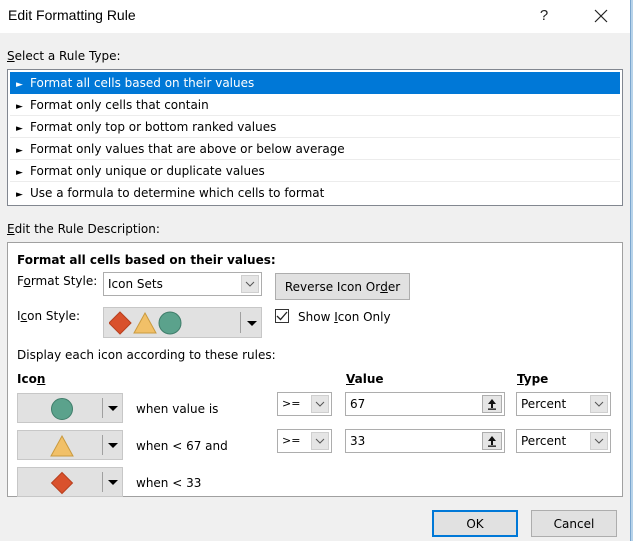  What do you see at coordinates (316, 16) in the screenshot?
I see `title-bar: Edit Formatting Rule ?` at bounding box center [316, 16].